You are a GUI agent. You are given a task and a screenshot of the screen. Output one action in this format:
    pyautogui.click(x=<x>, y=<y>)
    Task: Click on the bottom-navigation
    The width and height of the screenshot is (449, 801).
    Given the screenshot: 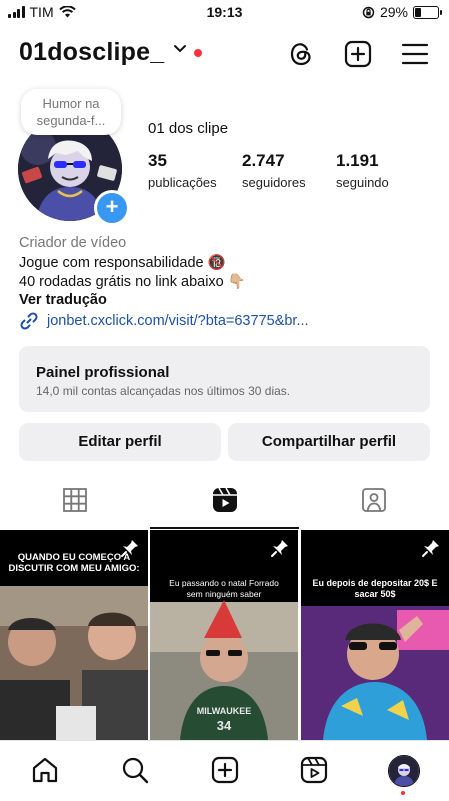 What is the action you would take?
    pyautogui.click(x=224, y=770)
    